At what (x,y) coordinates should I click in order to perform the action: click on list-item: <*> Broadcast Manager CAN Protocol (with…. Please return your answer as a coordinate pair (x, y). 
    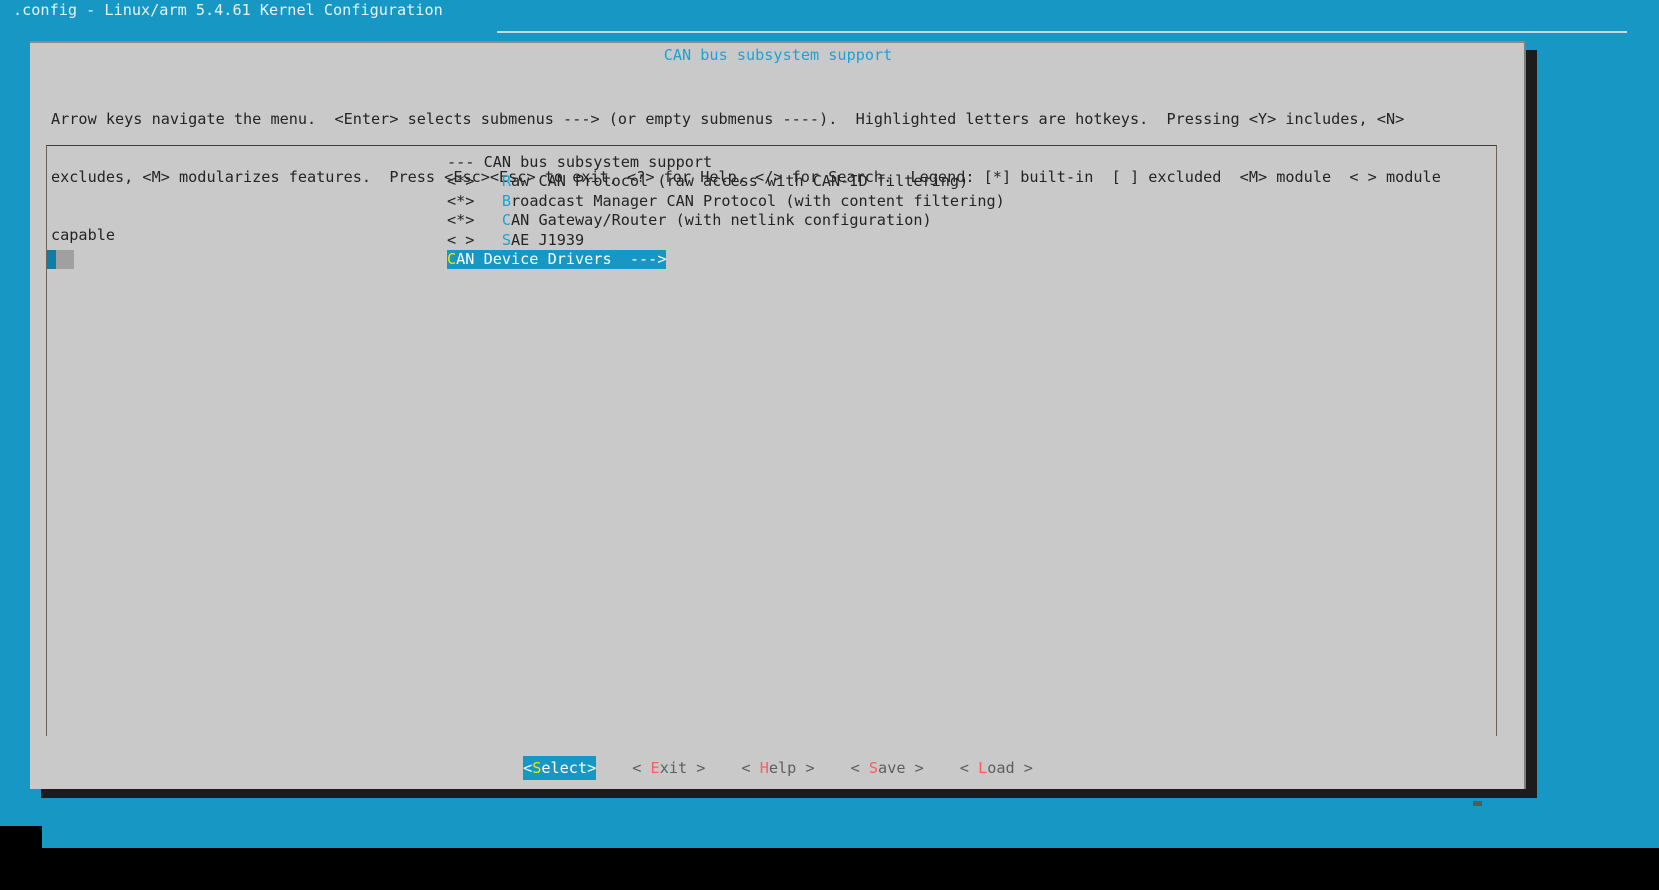
    Looking at the image, I should click on (771, 201).